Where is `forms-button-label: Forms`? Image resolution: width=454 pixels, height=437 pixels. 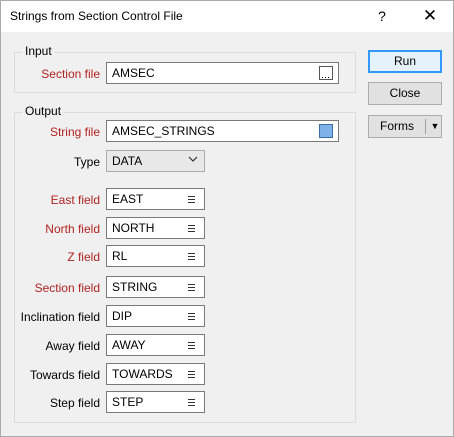 forms-button-label: Forms is located at coordinates (397, 126).